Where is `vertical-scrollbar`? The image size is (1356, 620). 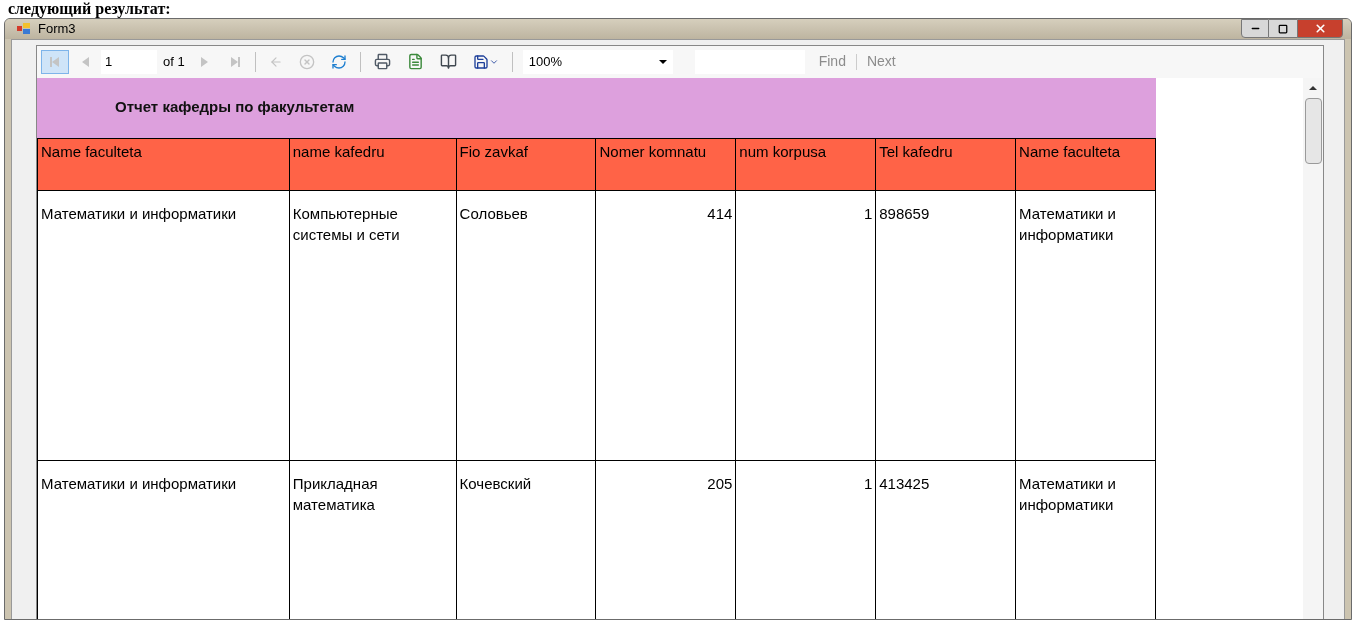 vertical-scrollbar is located at coordinates (1313, 348).